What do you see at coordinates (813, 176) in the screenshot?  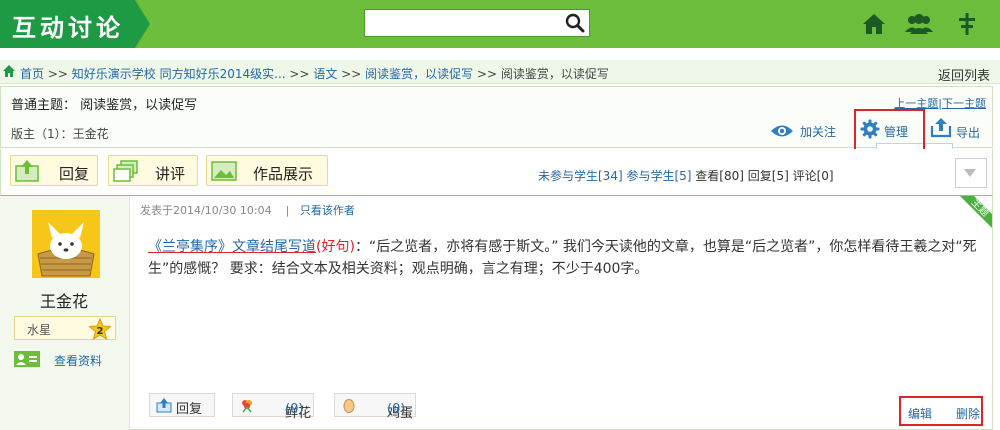 I see `comments-count: 评论[0]` at bounding box center [813, 176].